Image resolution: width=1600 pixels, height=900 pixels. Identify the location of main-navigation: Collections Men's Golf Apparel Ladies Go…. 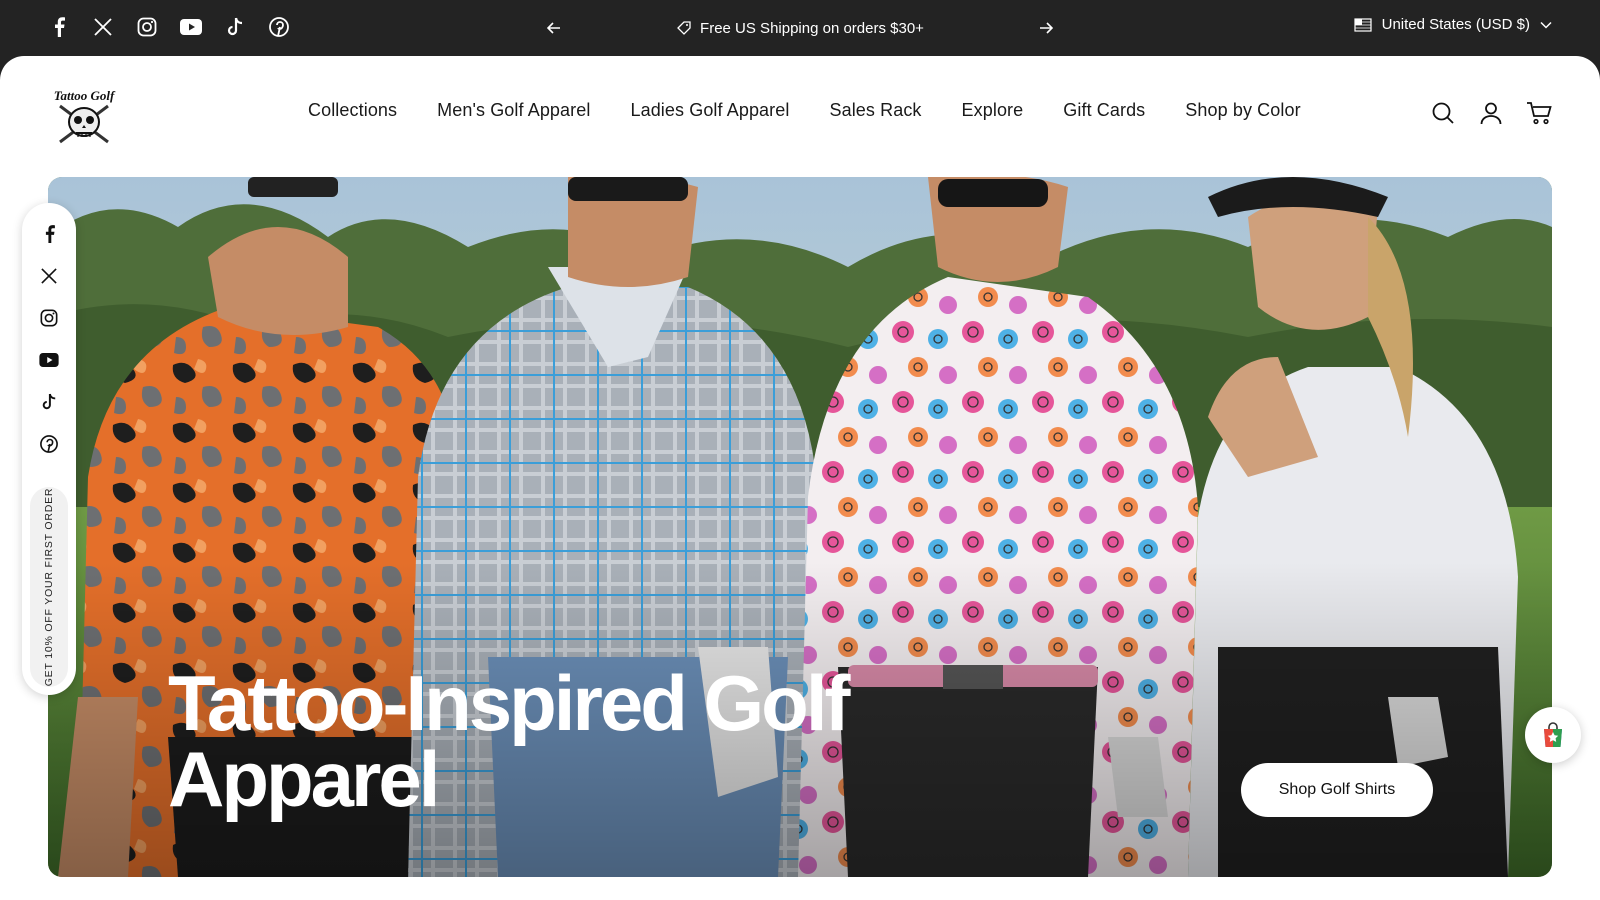
(804, 110).